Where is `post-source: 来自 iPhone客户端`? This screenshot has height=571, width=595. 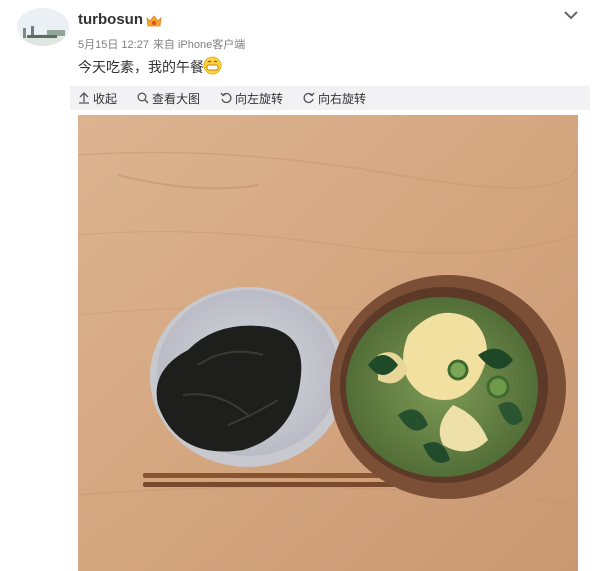 post-source: 来自 iPhone客户端 is located at coordinates (199, 45).